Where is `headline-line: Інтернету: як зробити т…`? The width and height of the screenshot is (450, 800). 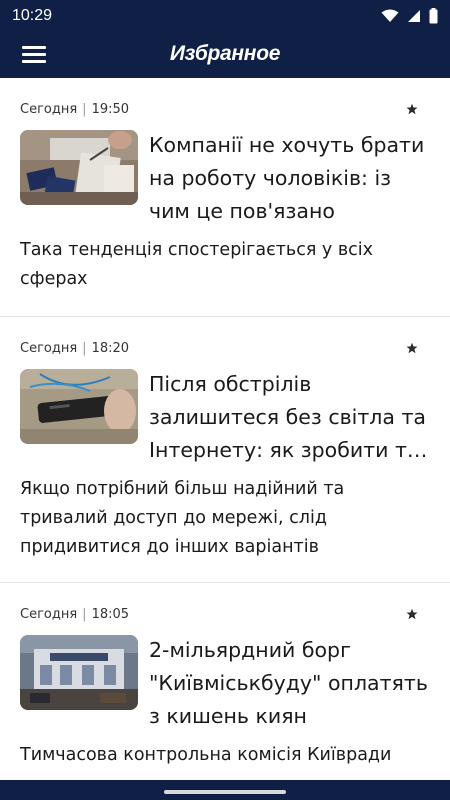
headline-line: Інтернету: як зробити т… is located at coordinates (288, 450).